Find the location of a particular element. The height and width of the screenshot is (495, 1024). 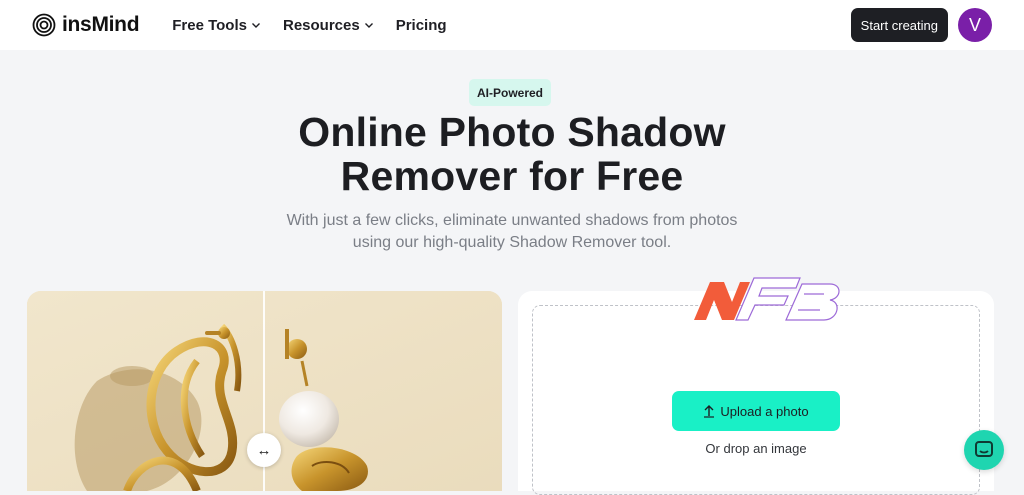

user-avatar: V is located at coordinates (975, 25).